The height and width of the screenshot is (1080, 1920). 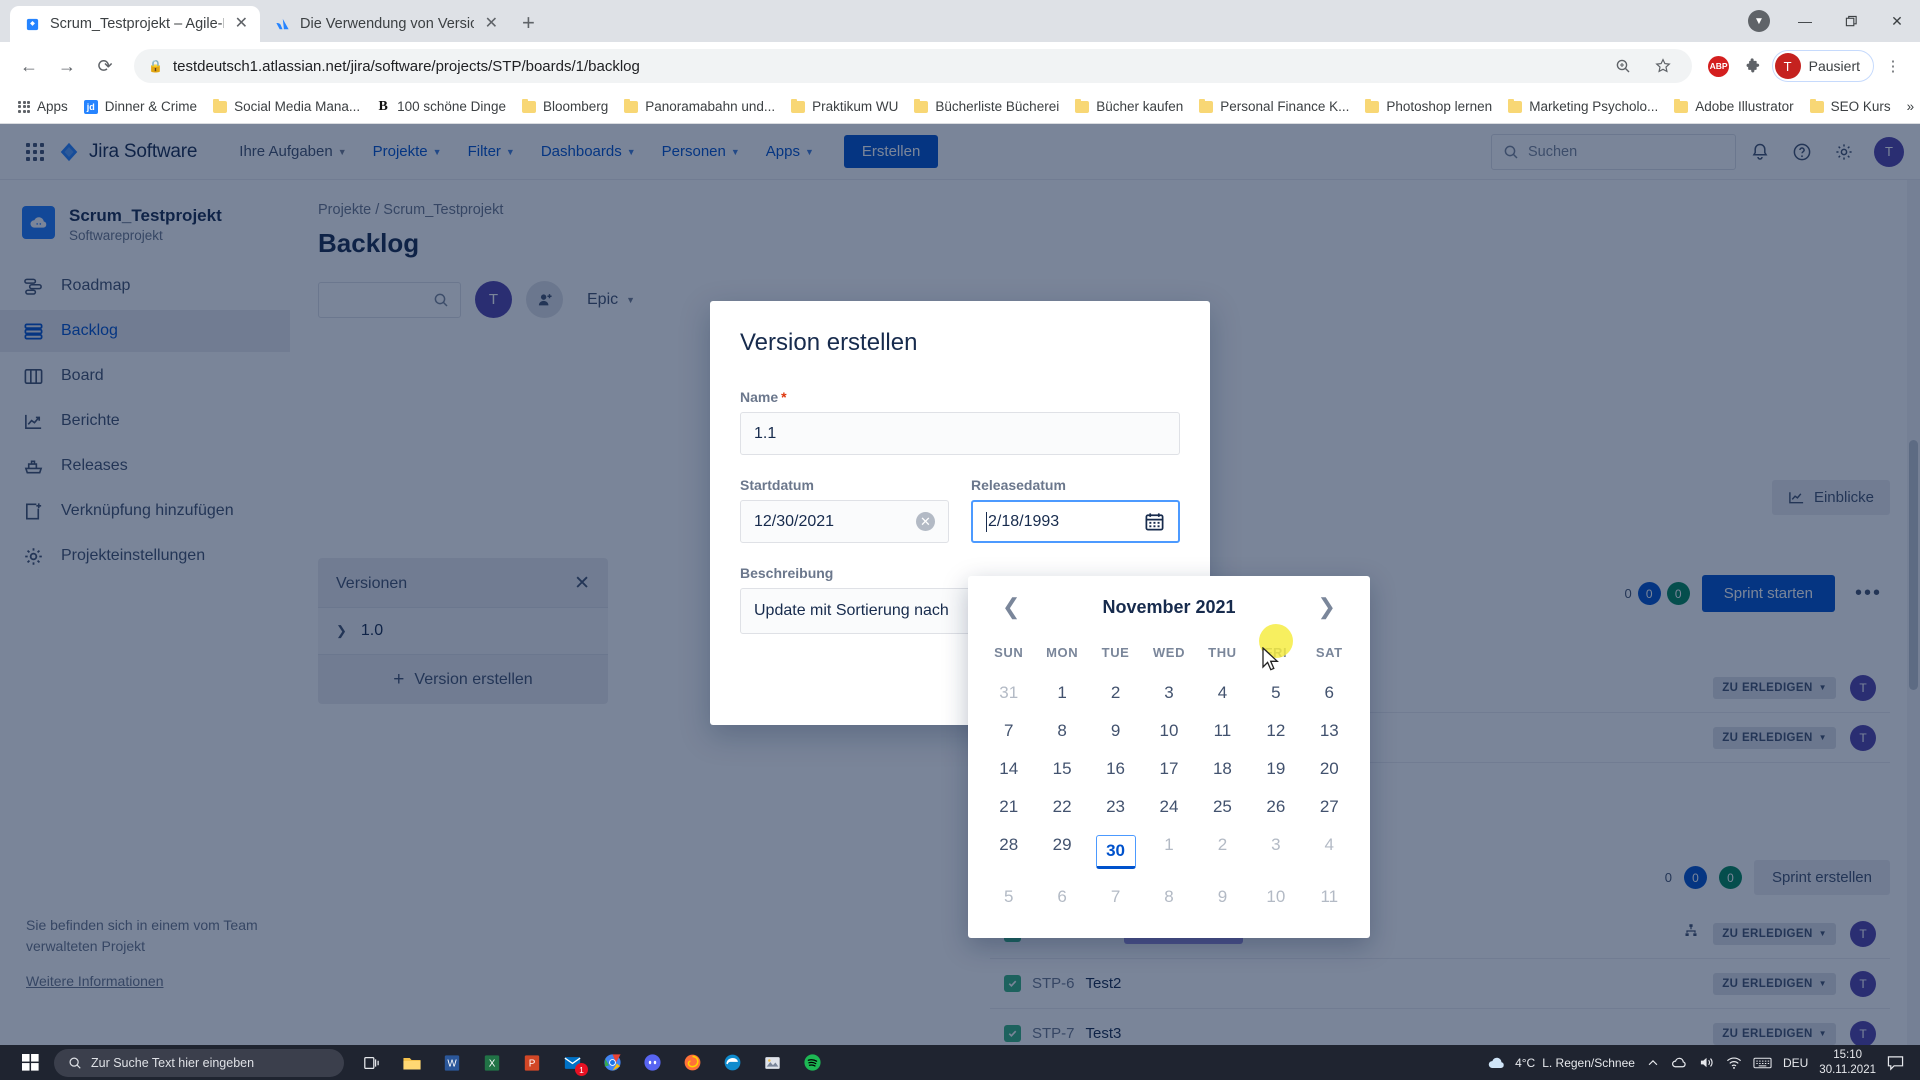 What do you see at coordinates (1168, 769) in the screenshot?
I see `datepicker-day: 17` at bounding box center [1168, 769].